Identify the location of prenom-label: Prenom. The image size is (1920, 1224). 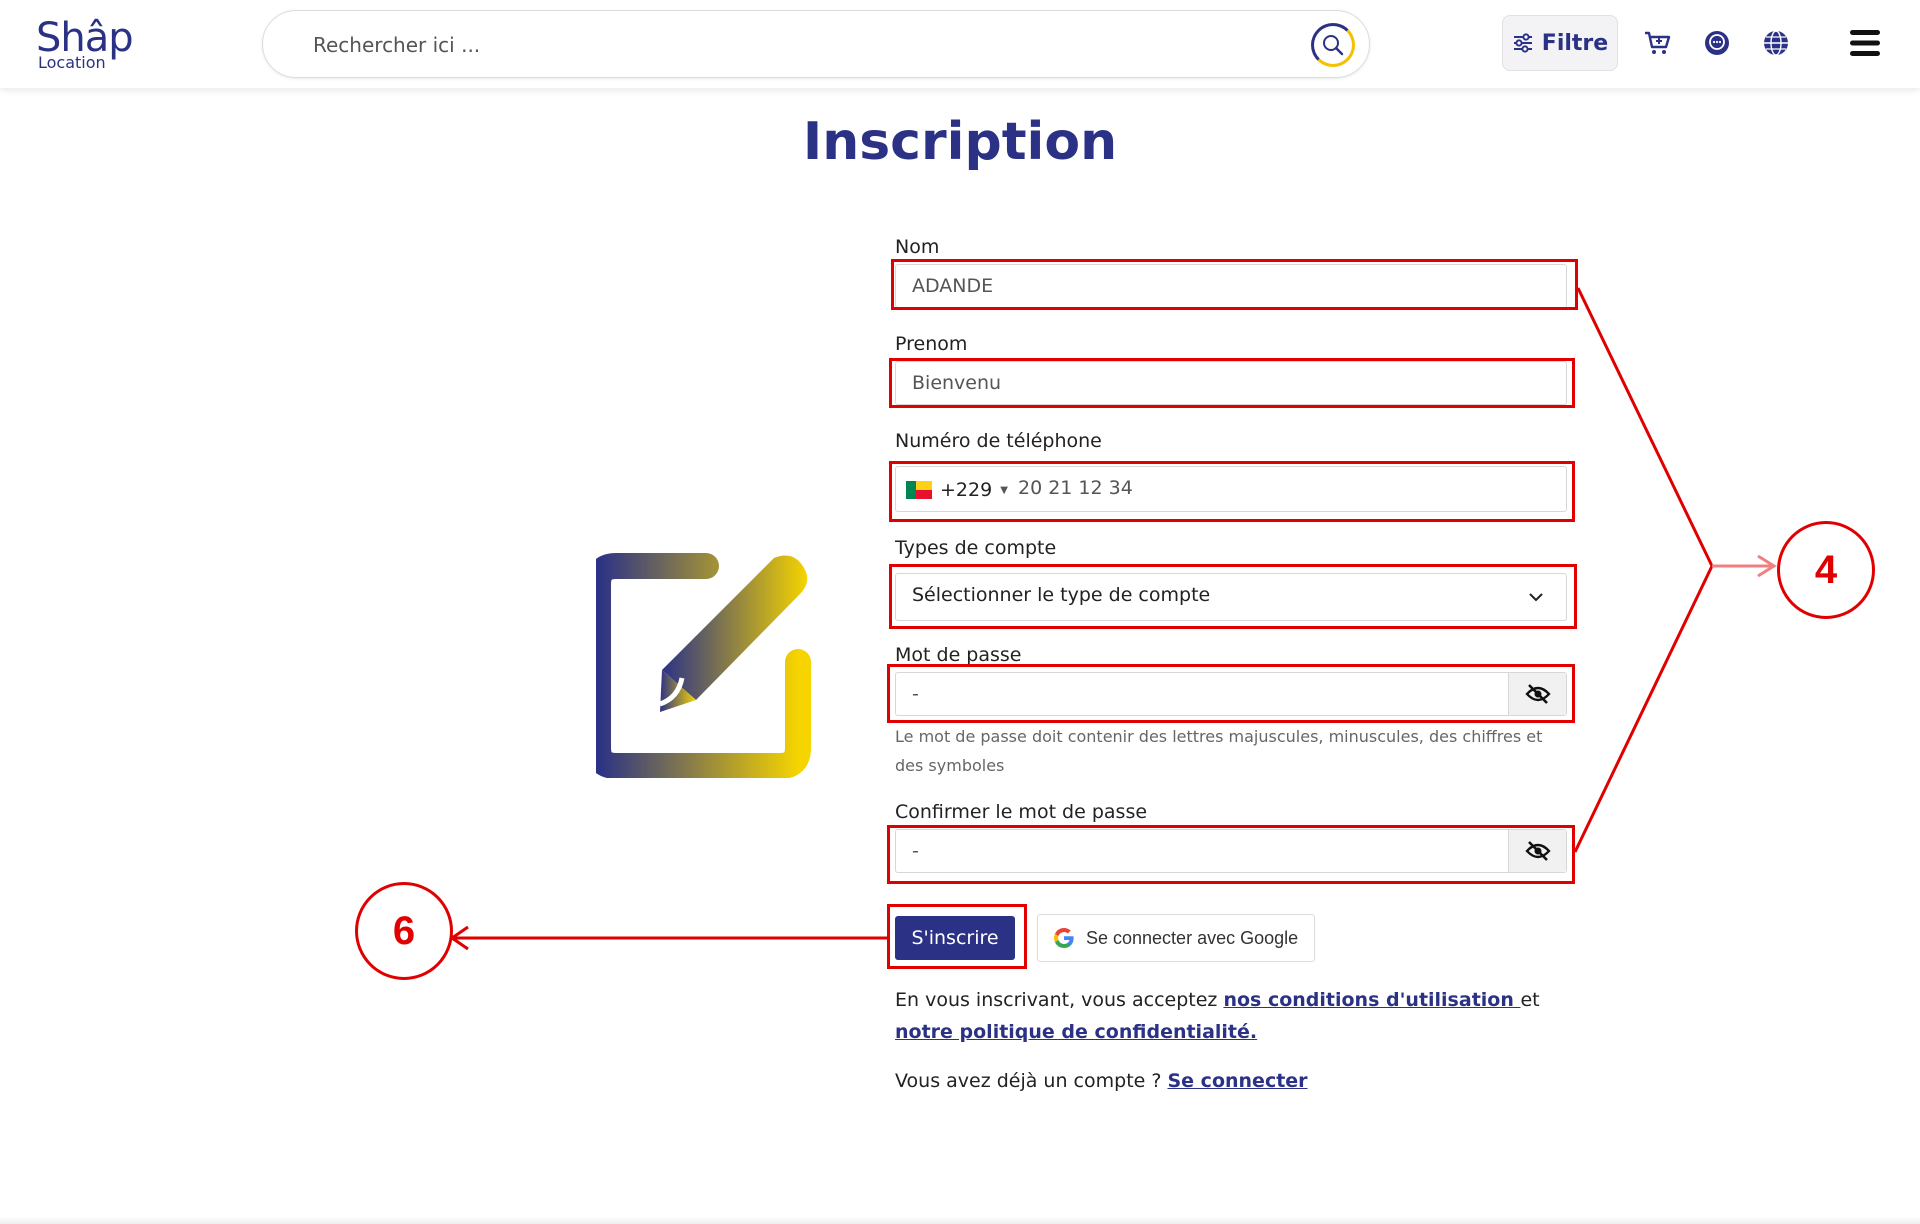
(931, 344).